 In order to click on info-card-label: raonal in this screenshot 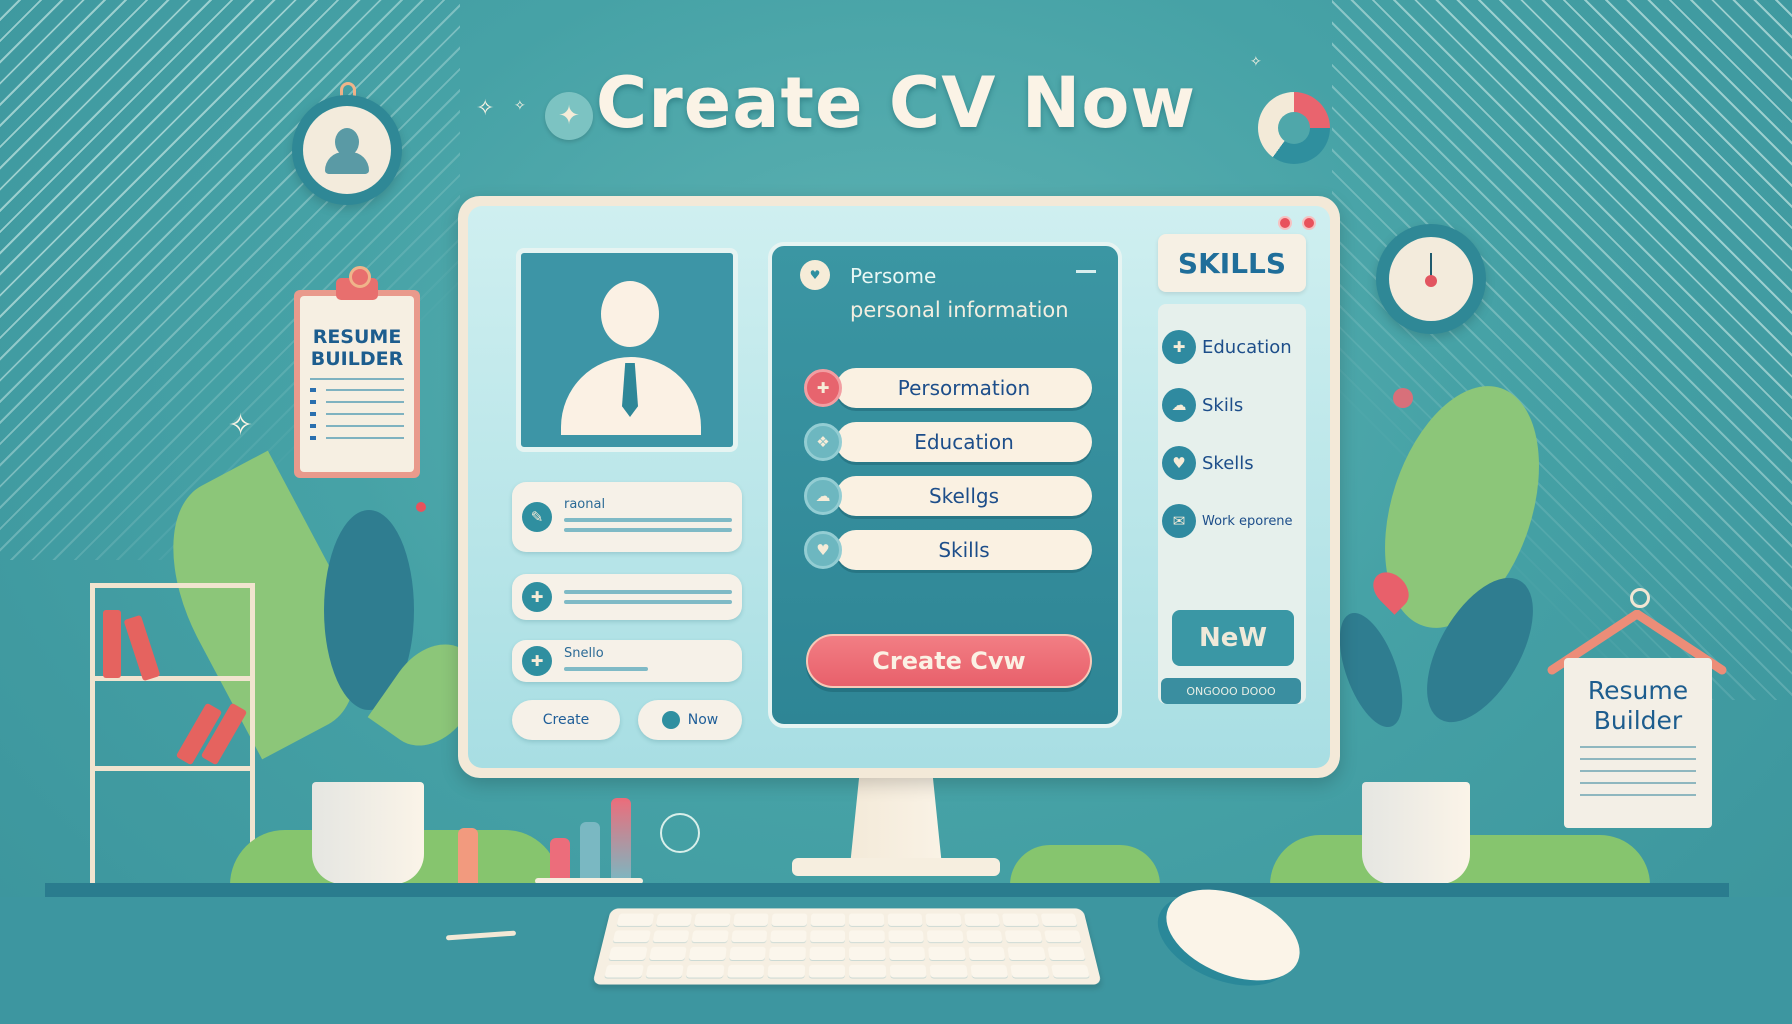, I will do `click(585, 504)`.